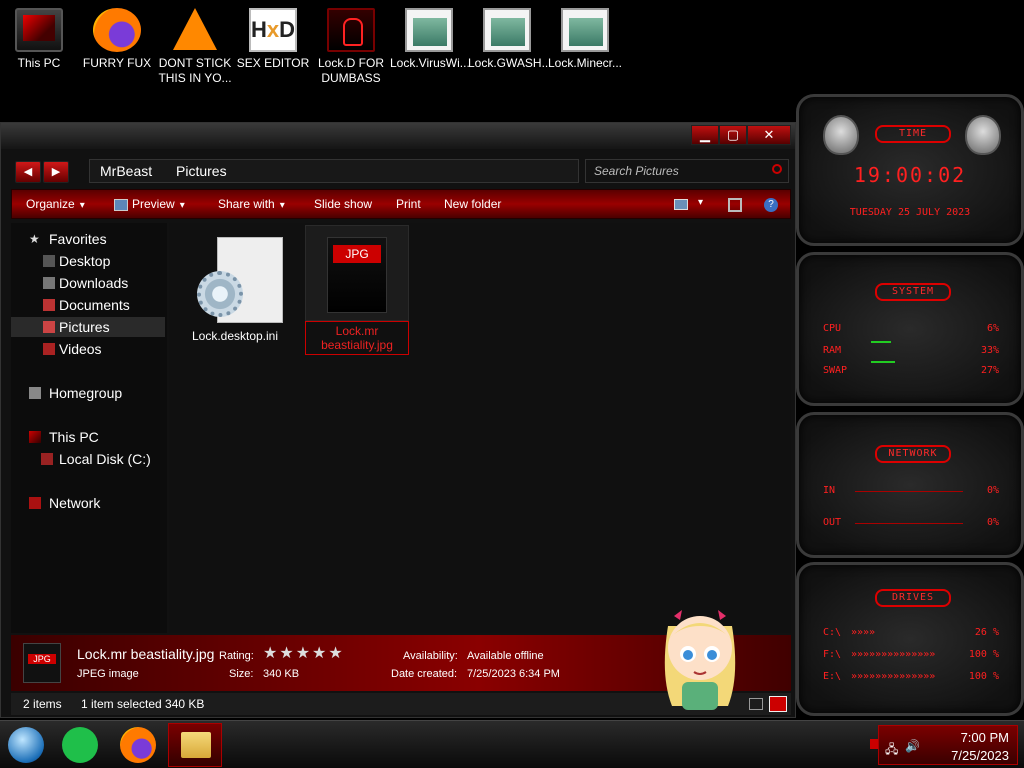  Describe the element at coordinates (351, 47) in the screenshot. I see `desktop-icon-lock-d: Lock.D FOR DUMBASS` at that location.